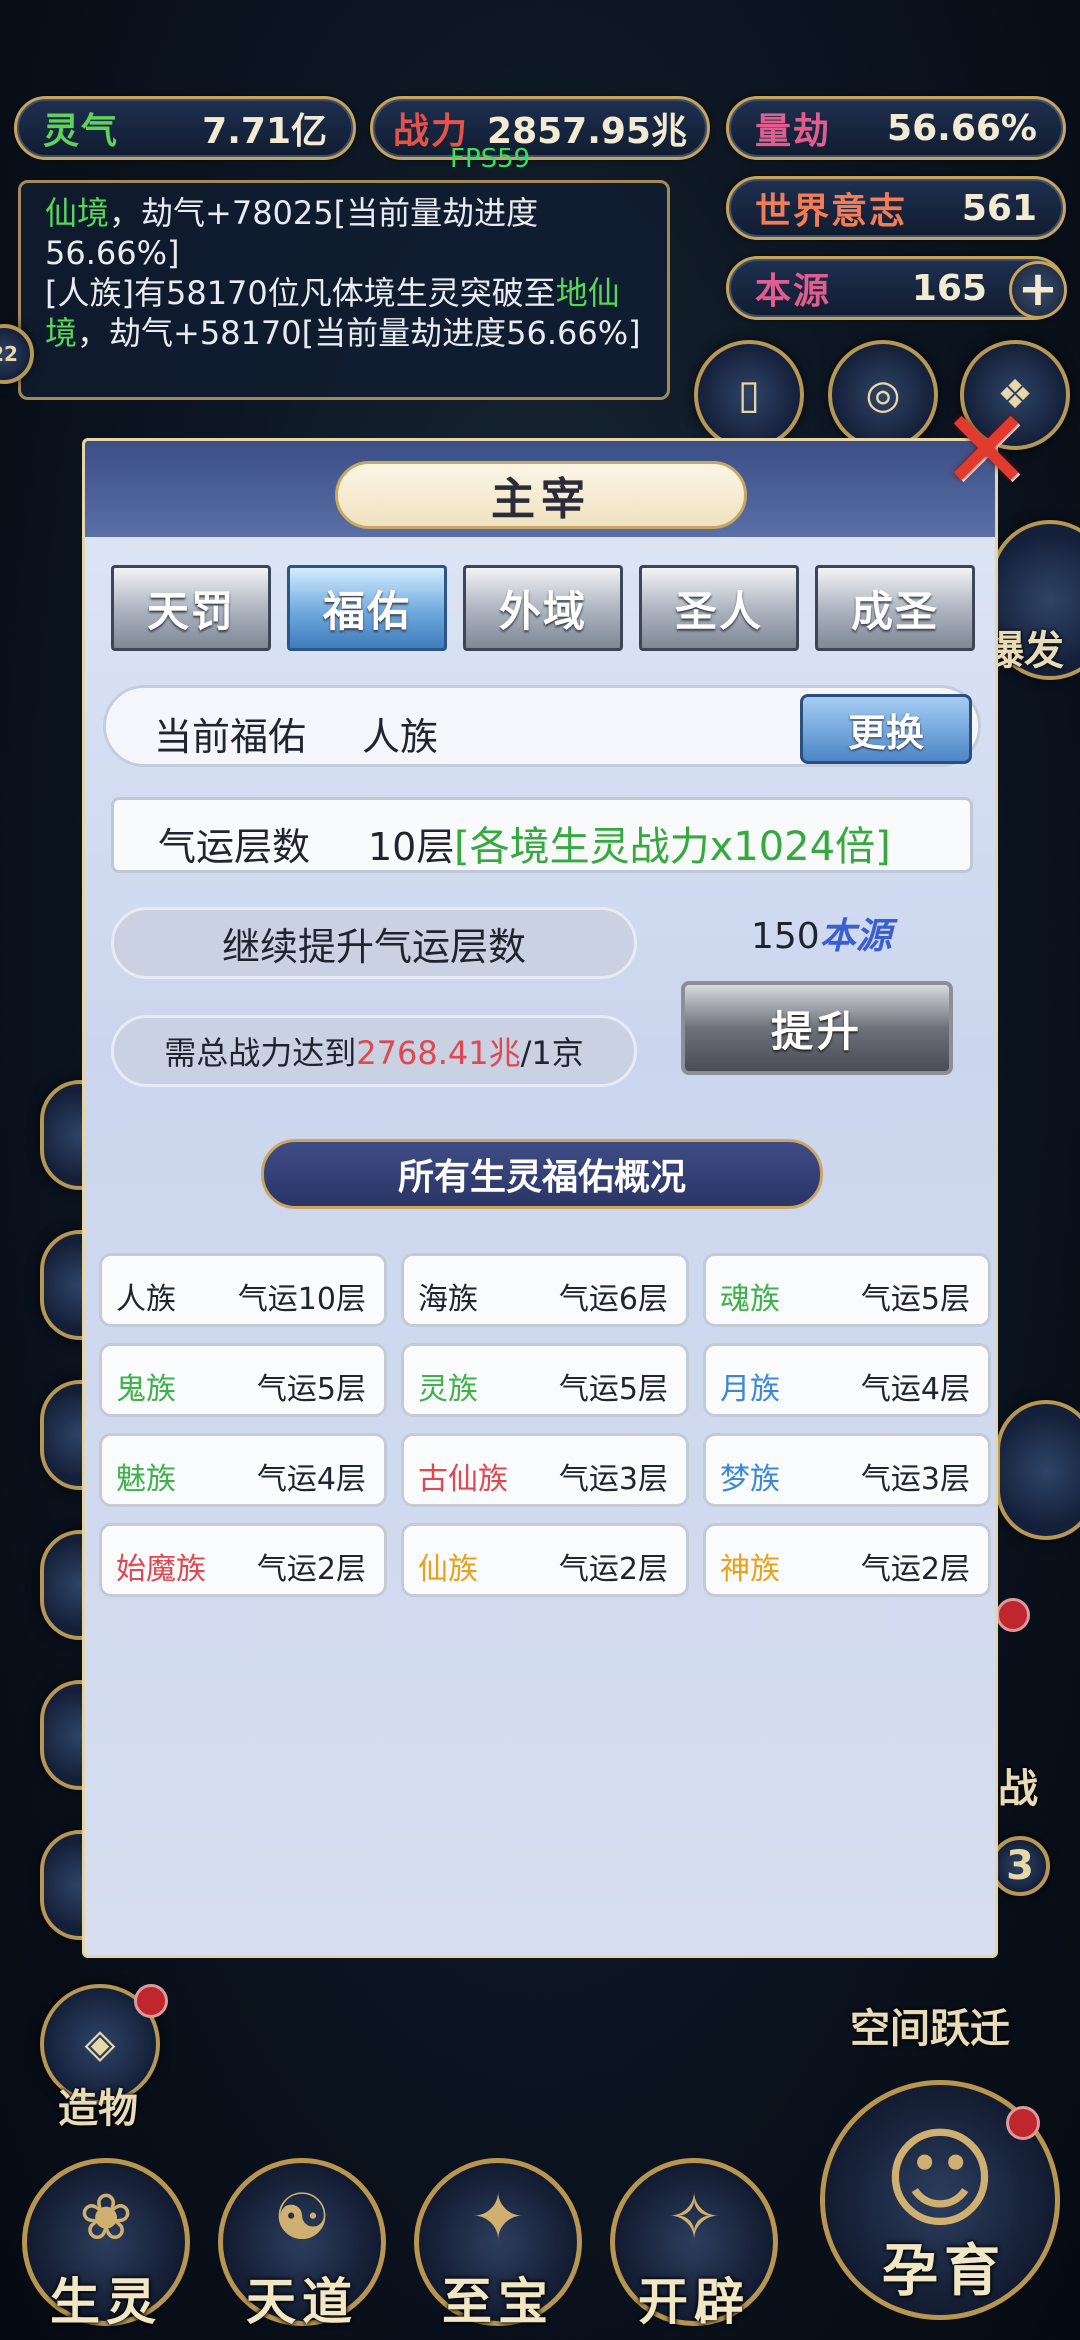  Describe the element at coordinates (552, 1053) in the screenshot. I see `requirement-target: /1京` at that location.